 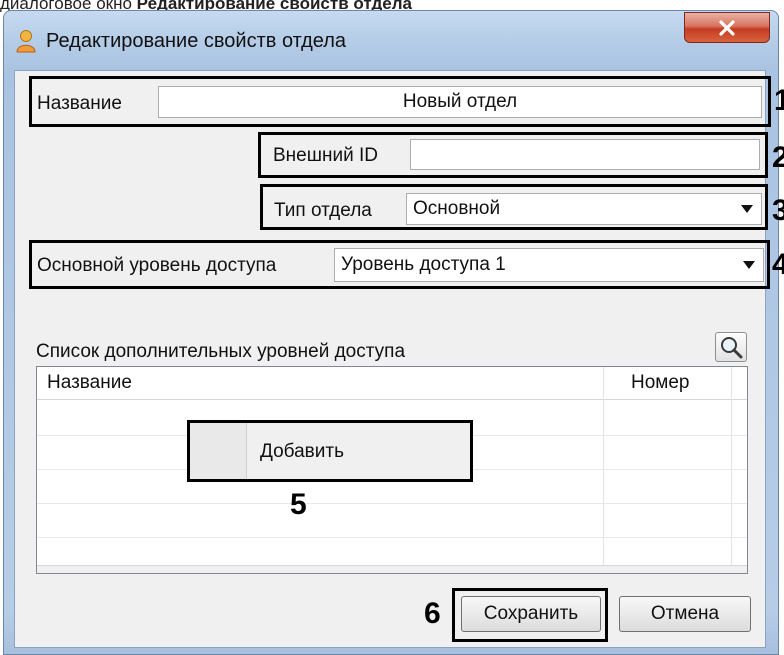 What do you see at coordinates (685, 614) in the screenshot?
I see `cancel-button: Отмена` at bounding box center [685, 614].